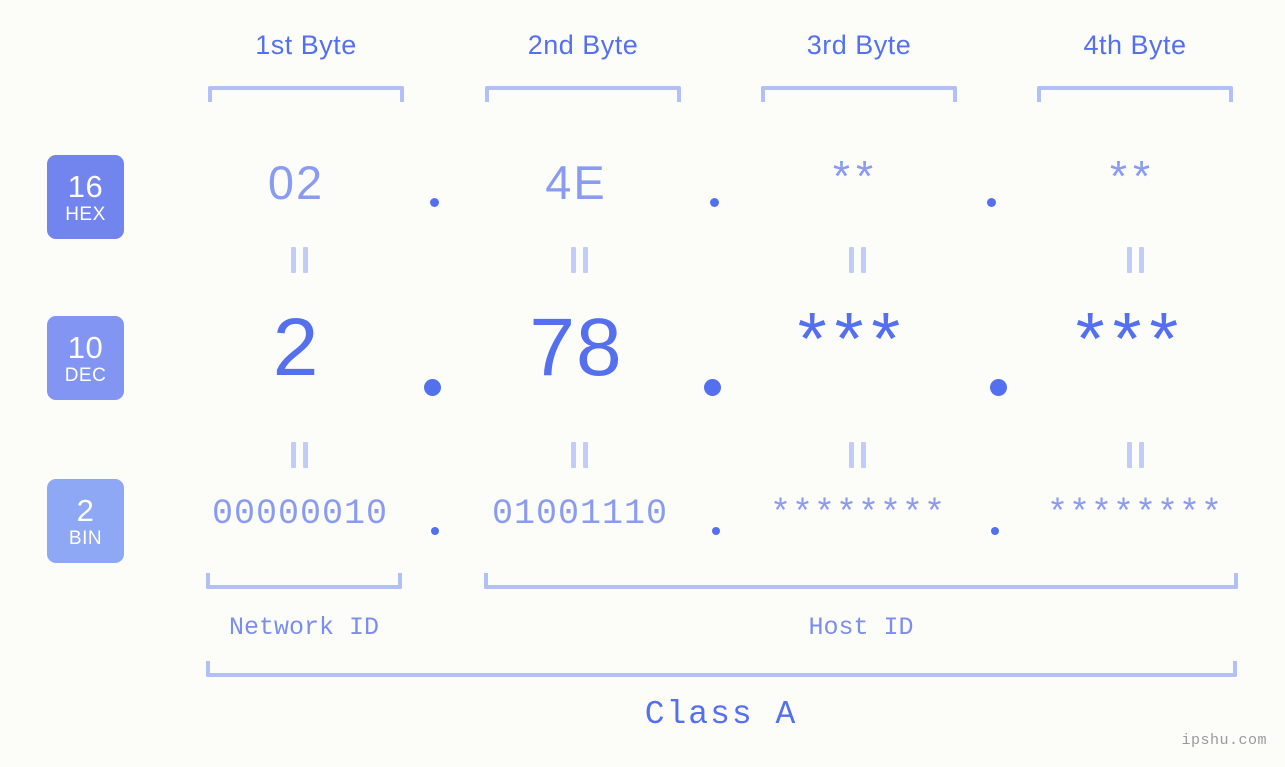  I want to click on host-id-label: Host ID, so click(861, 627).